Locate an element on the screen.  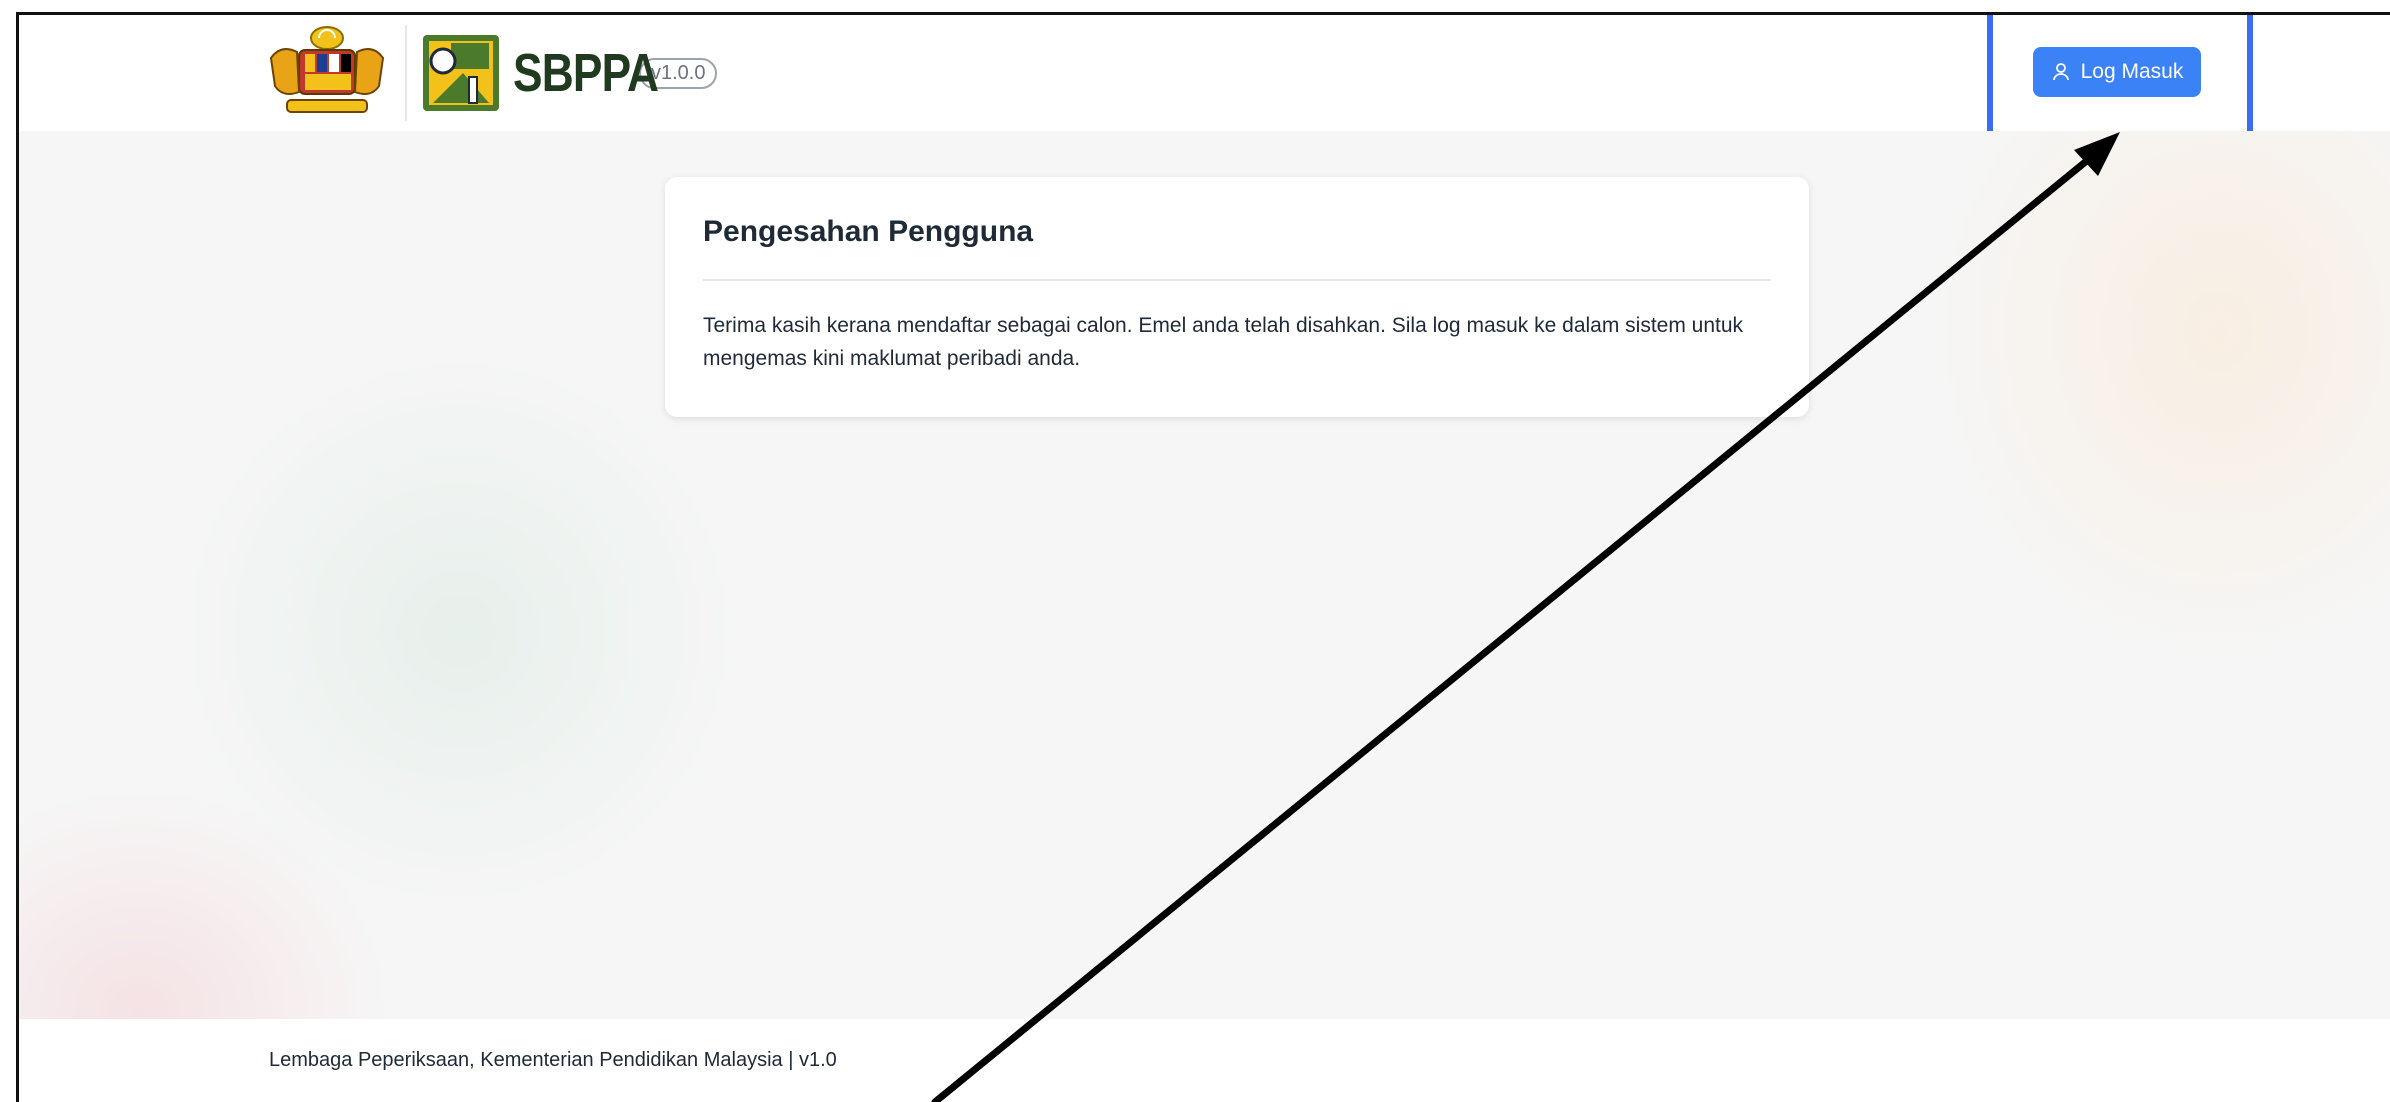
coat-of-arms-icon is located at coordinates (327, 69).